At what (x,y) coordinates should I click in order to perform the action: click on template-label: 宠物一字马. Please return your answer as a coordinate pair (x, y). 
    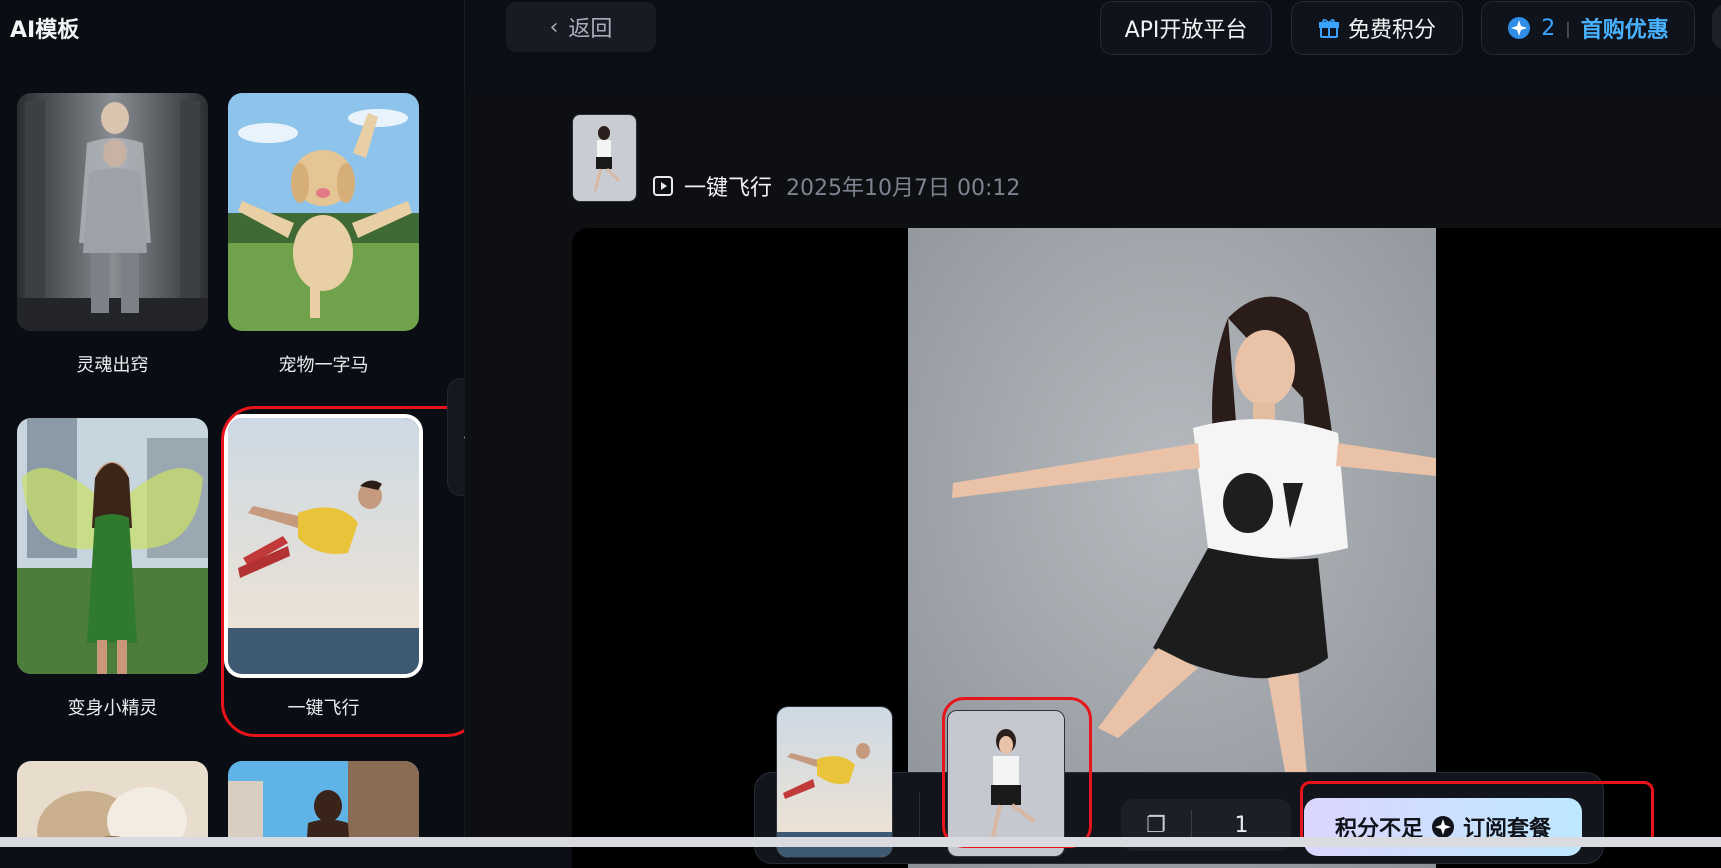
    Looking at the image, I should click on (323, 365).